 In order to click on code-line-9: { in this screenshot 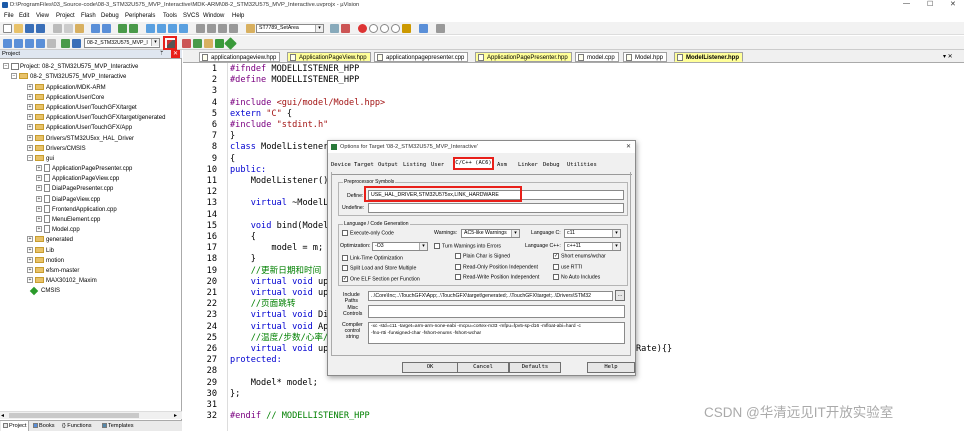, I will do `click(232, 160)`.